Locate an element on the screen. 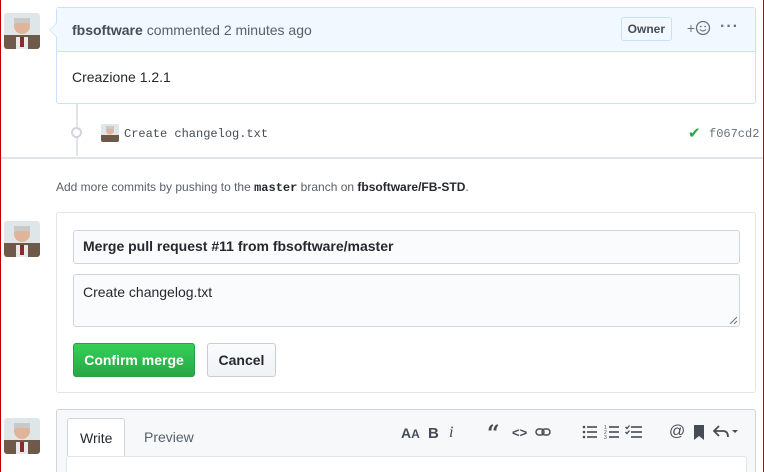  cancel-button: Cancel is located at coordinates (241, 360).